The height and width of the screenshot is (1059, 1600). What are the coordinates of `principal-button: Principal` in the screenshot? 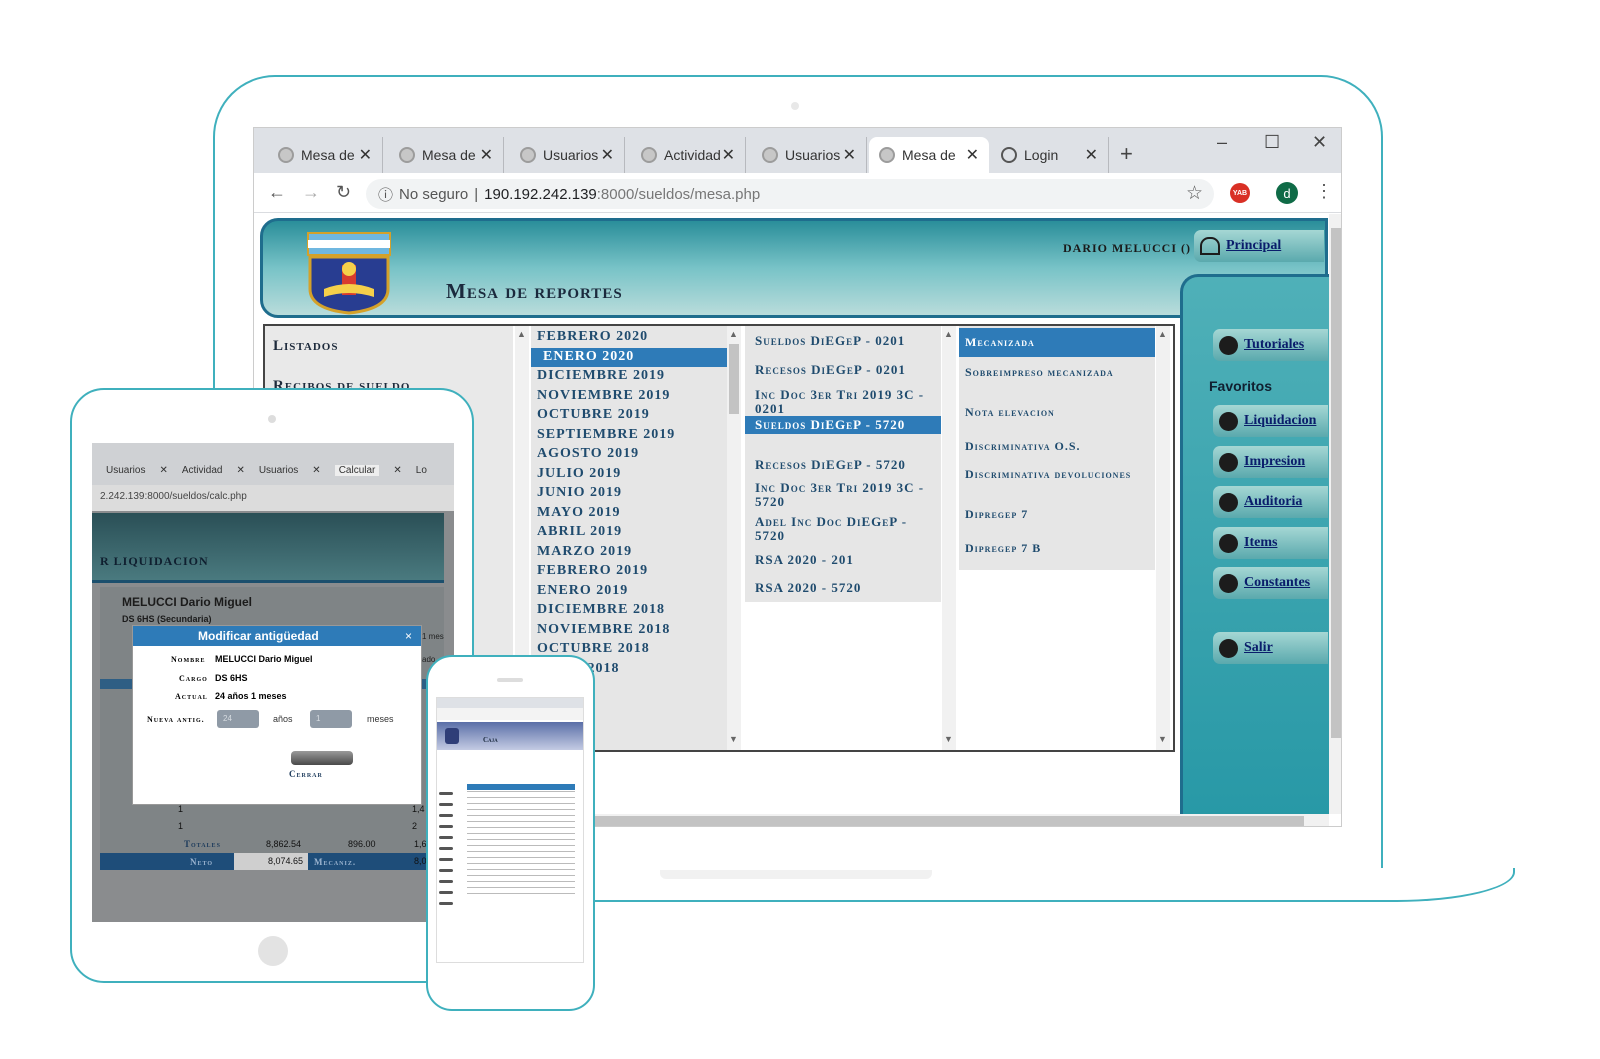 It's located at (1259, 246).